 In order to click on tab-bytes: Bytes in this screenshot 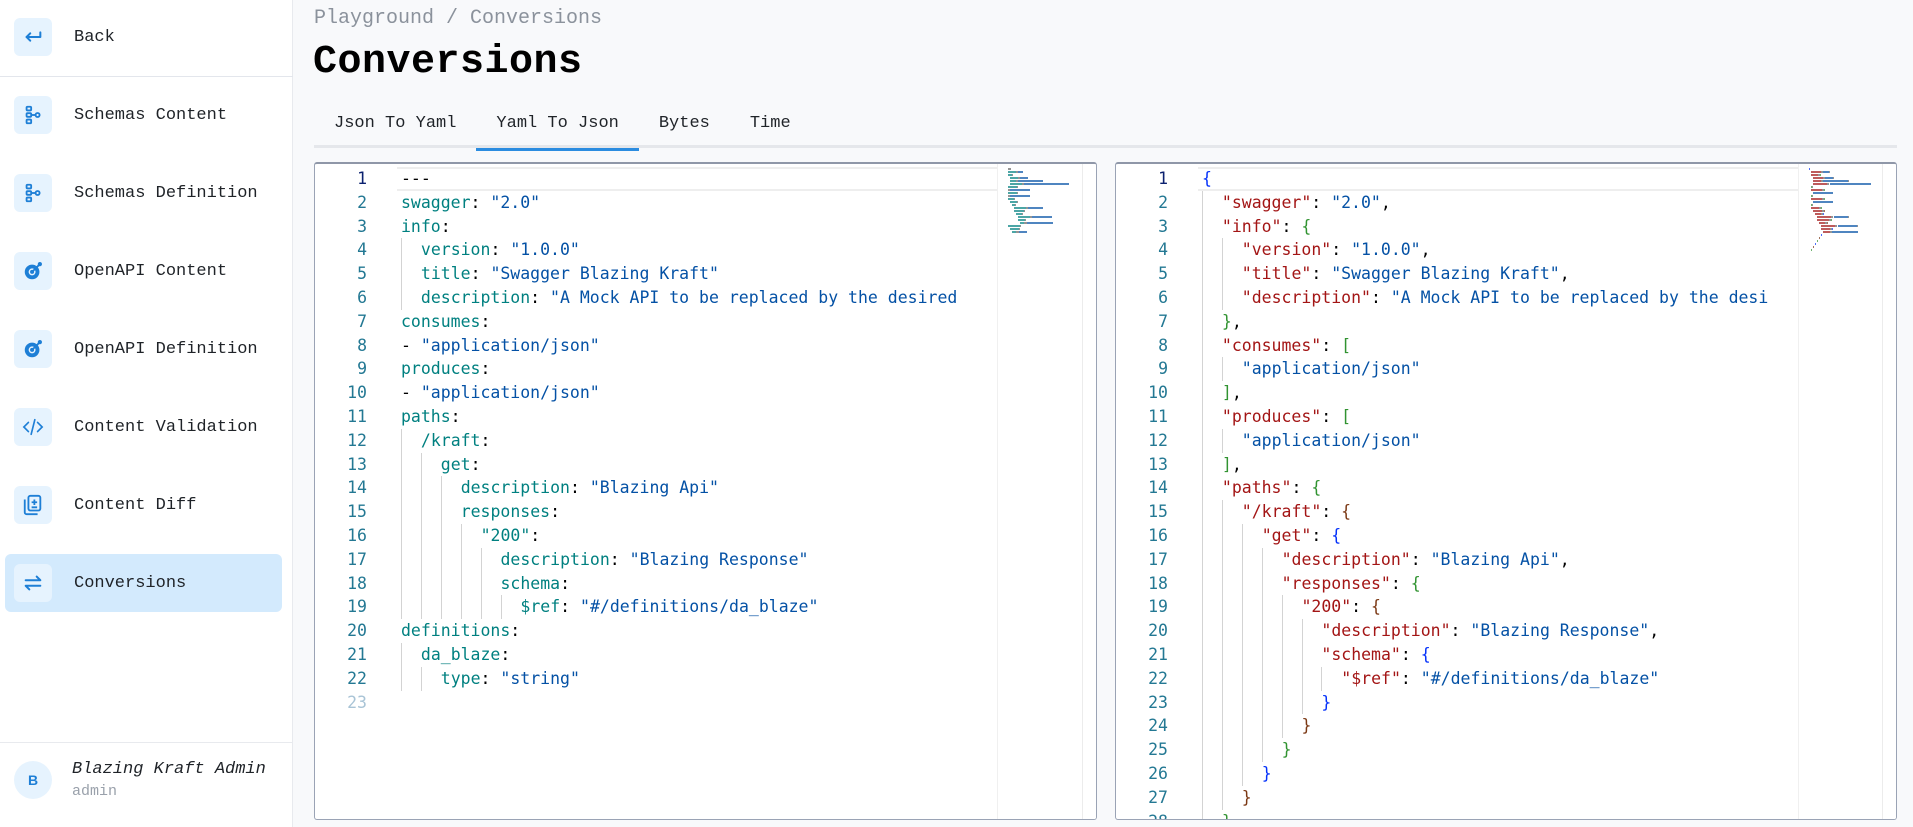, I will do `click(684, 129)`.